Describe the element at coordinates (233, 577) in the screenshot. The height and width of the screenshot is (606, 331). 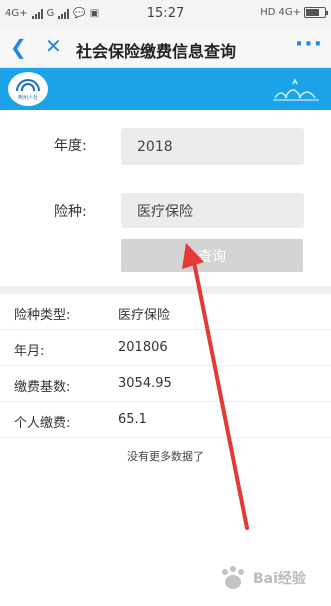
I see `paw-logo-icon` at that location.